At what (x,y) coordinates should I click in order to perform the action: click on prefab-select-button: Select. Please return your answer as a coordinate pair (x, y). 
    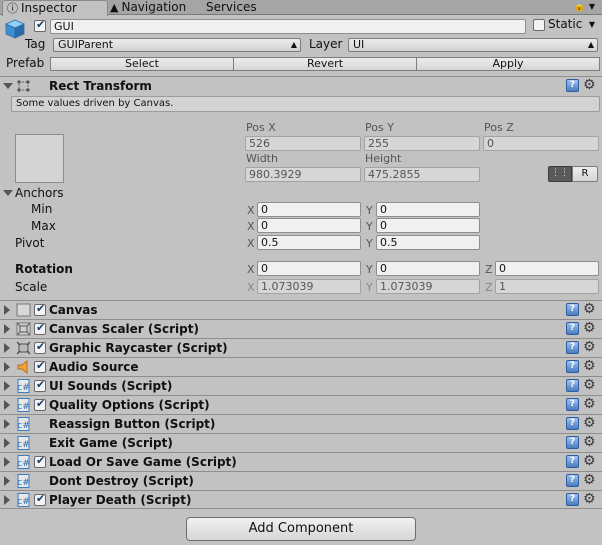
    Looking at the image, I should click on (142, 64).